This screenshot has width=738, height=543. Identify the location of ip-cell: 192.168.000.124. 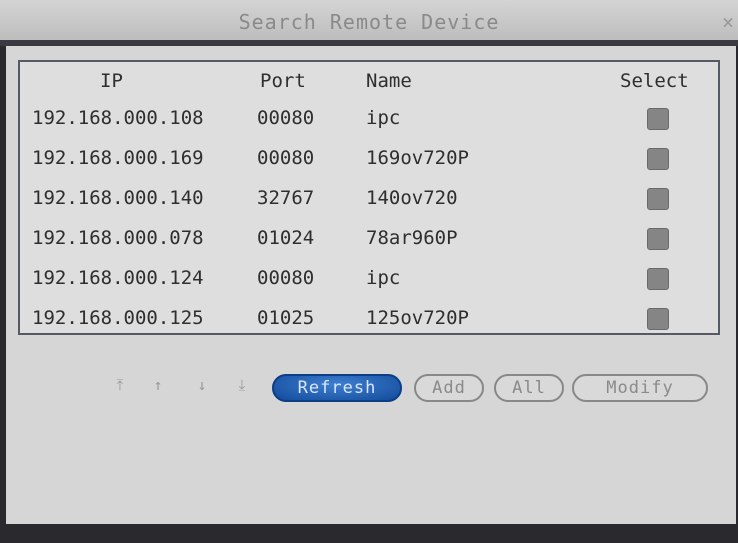
(118, 278).